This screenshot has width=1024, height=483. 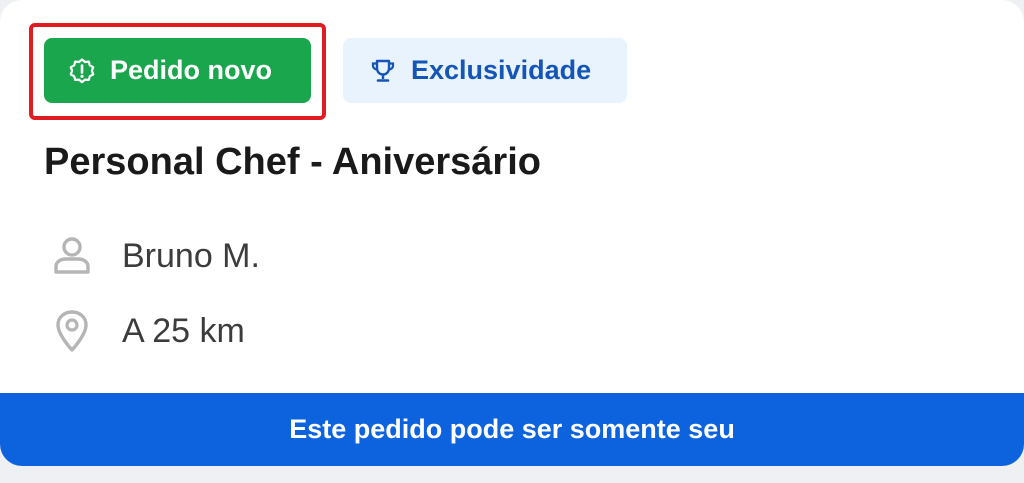 I want to click on distance-row: A 25 km, so click(x=147, y=331).